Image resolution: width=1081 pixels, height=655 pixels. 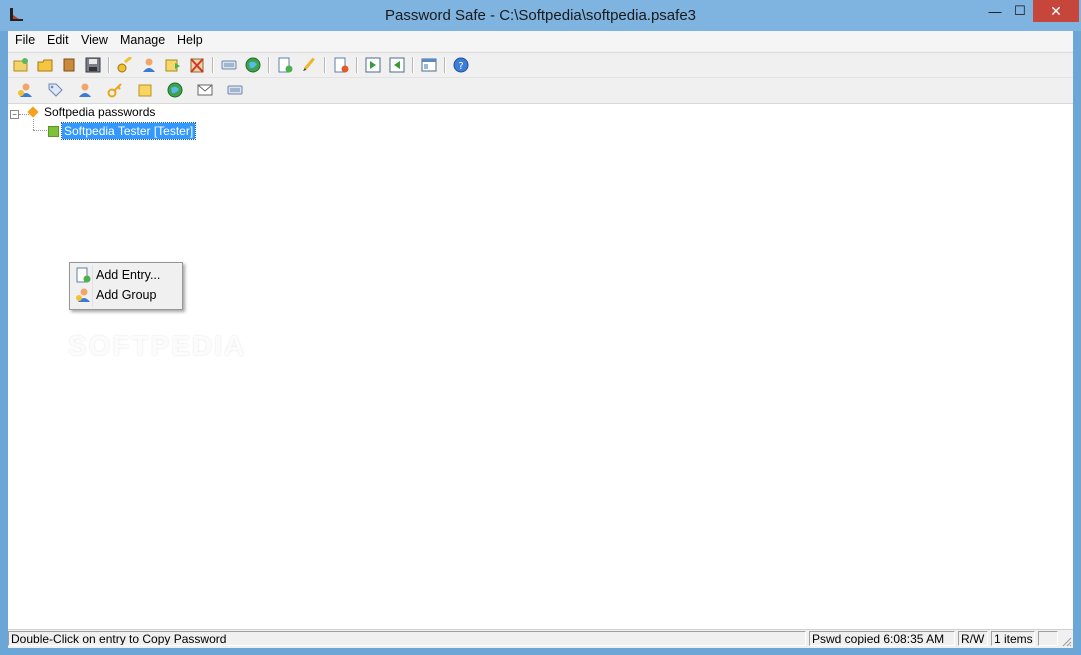 What do you see at coordinates (145, 90) in the screenshot?
I see `note-icon` at bounding box center [145, 90].